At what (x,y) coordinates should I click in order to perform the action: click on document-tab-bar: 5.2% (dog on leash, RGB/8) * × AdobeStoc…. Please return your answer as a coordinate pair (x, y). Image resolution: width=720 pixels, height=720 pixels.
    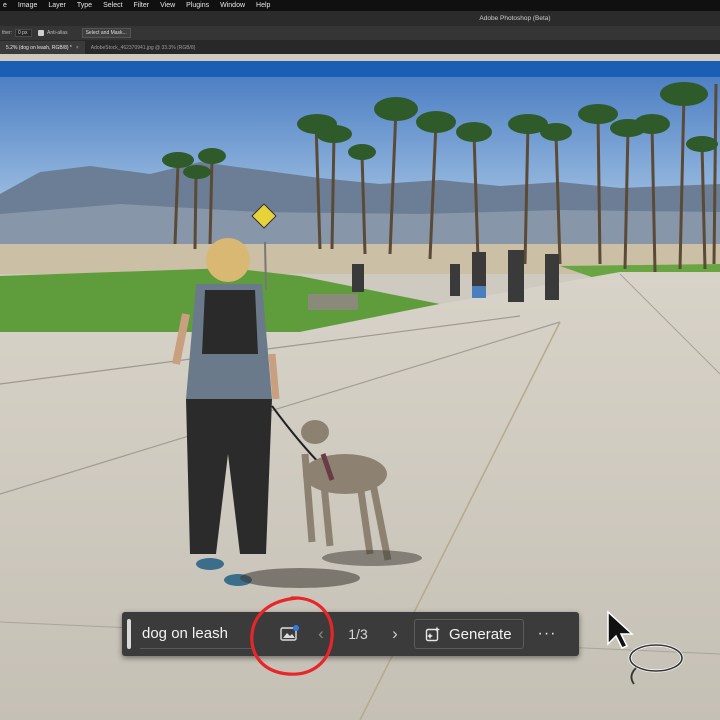
    Looking at the image, I should click on (360, 47).